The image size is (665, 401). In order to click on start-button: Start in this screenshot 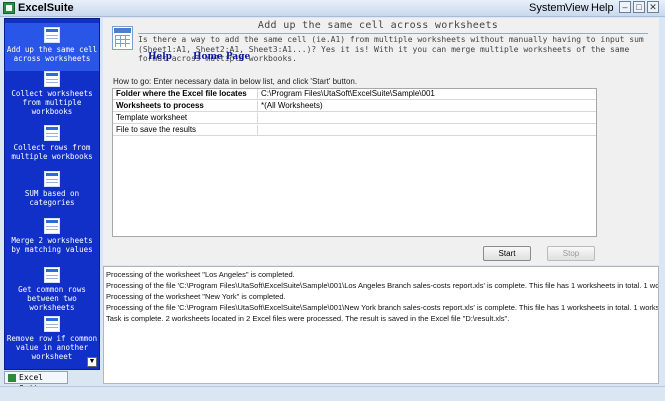, I will do `click(507, 253)`.